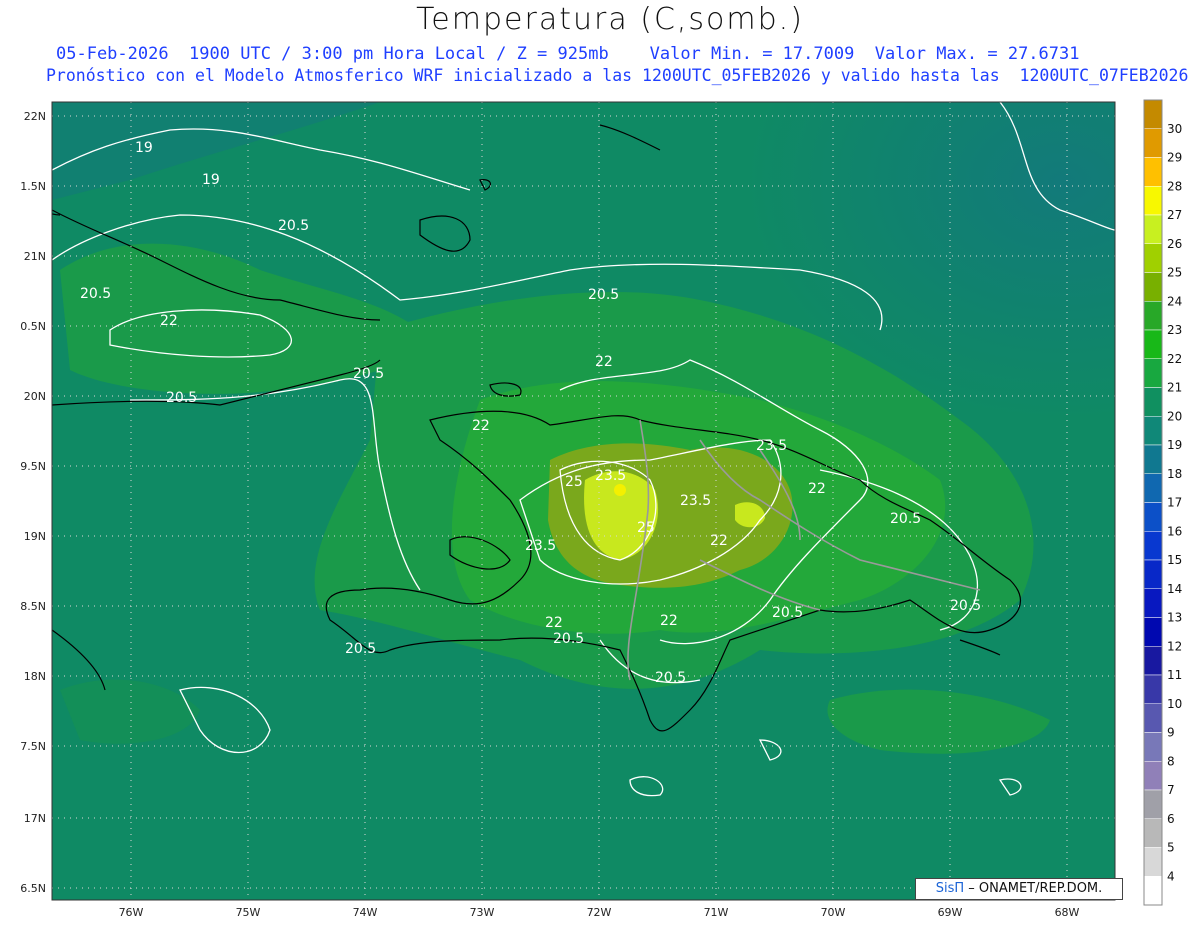 This screenshot has width=1200, height=927. What do you see at coordinates (1174, 388) in the screenshot?
I see `colorbar-label: 21` at bounding box center [1174, 388].